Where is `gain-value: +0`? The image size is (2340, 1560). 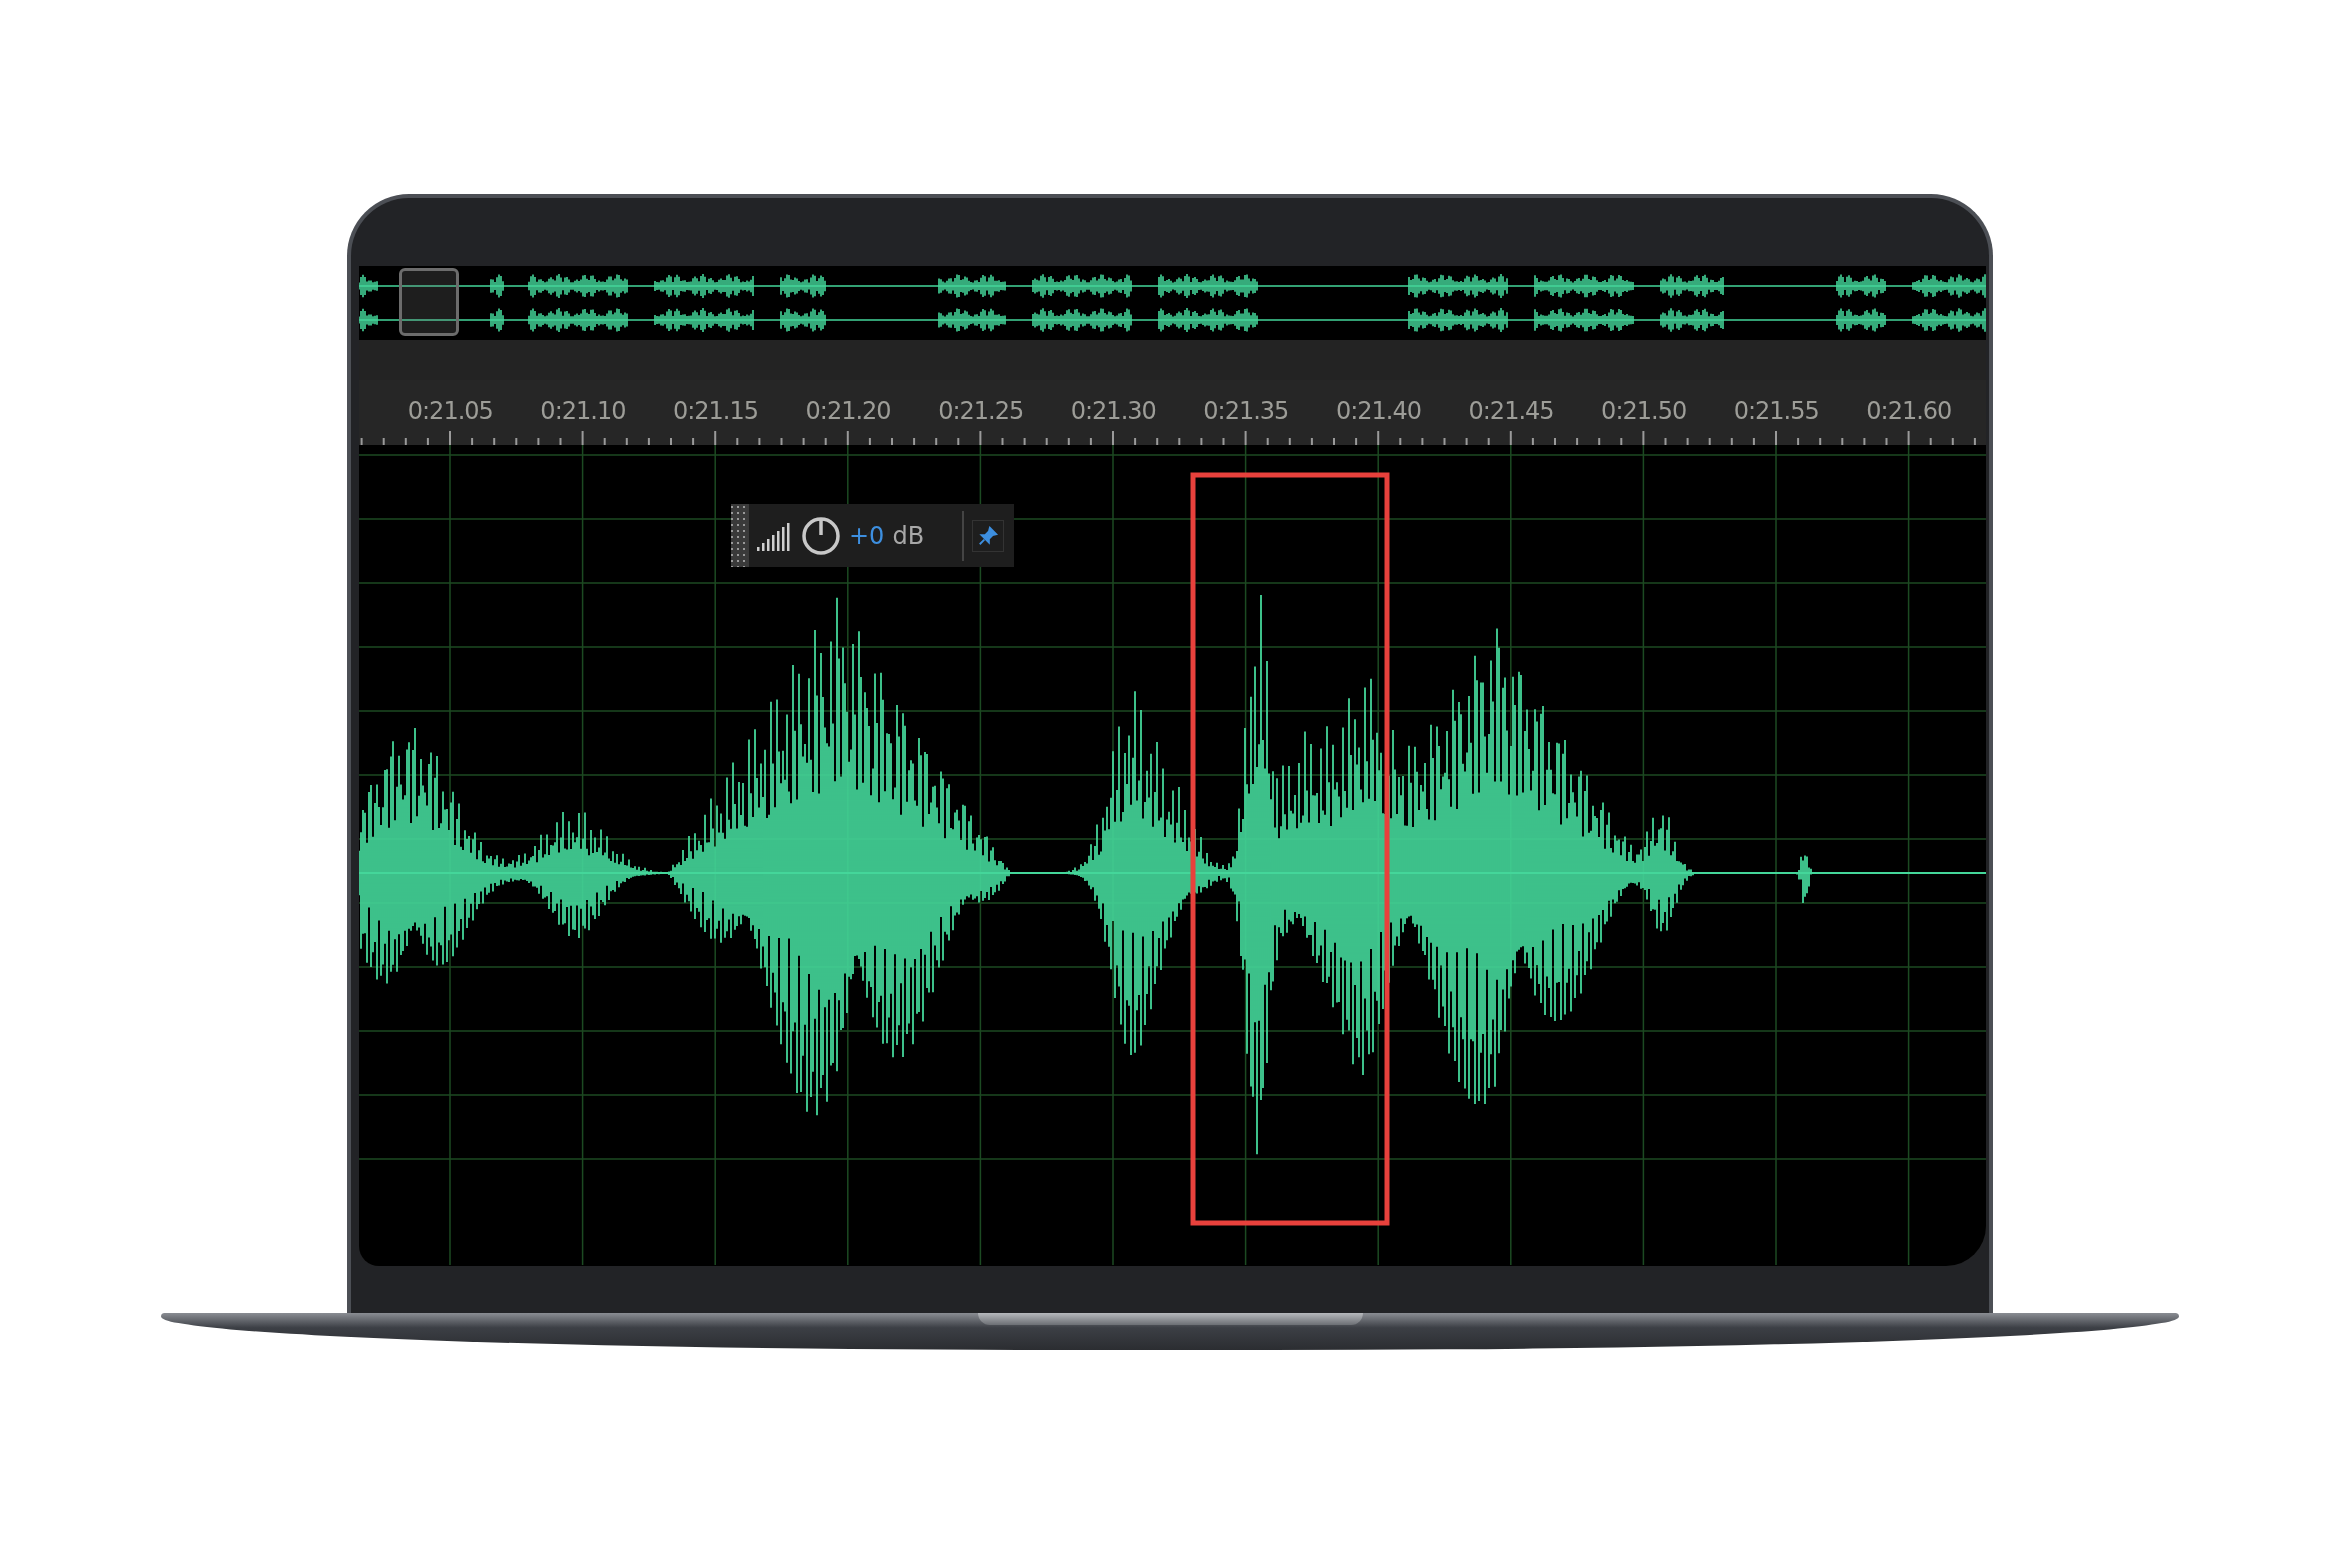 gain-value: +0 is located at coordinates (867, 535).